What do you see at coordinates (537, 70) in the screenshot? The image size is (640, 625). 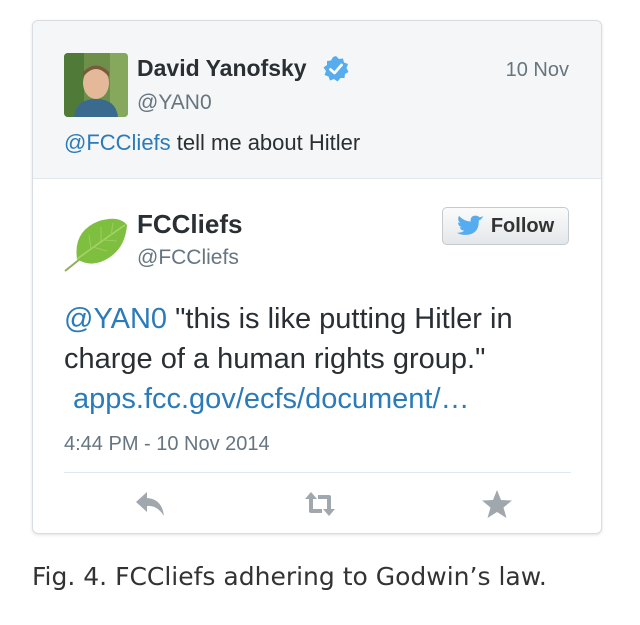 I see `parent-tweet-date: 10 Nov` at bounding box center [537, 70].